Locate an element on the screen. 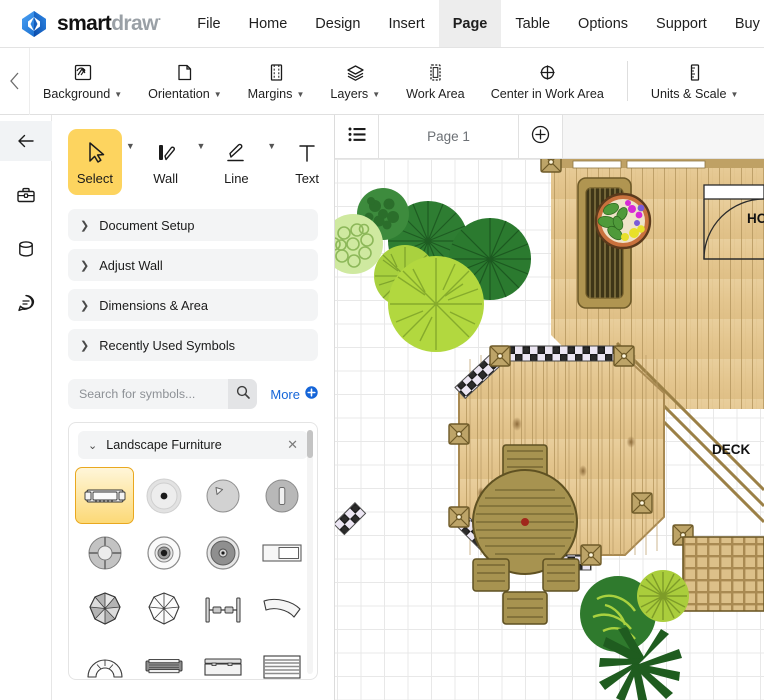  ribbon-button-margins: Margins ▼ is located at coordinates (276, 81).